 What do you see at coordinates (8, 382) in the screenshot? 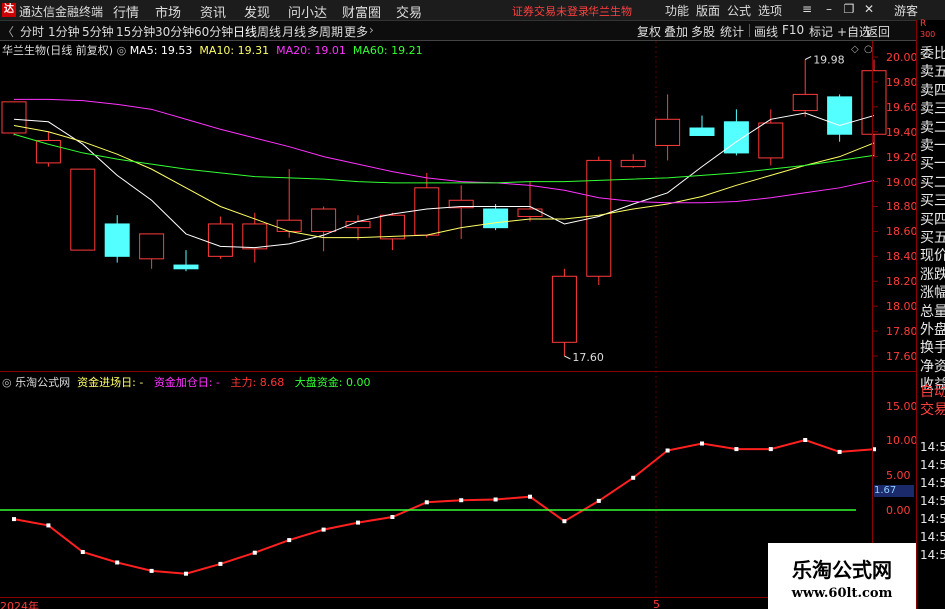
I see `indicator-settings-icon: ◎` at bounding box center [8, 382].